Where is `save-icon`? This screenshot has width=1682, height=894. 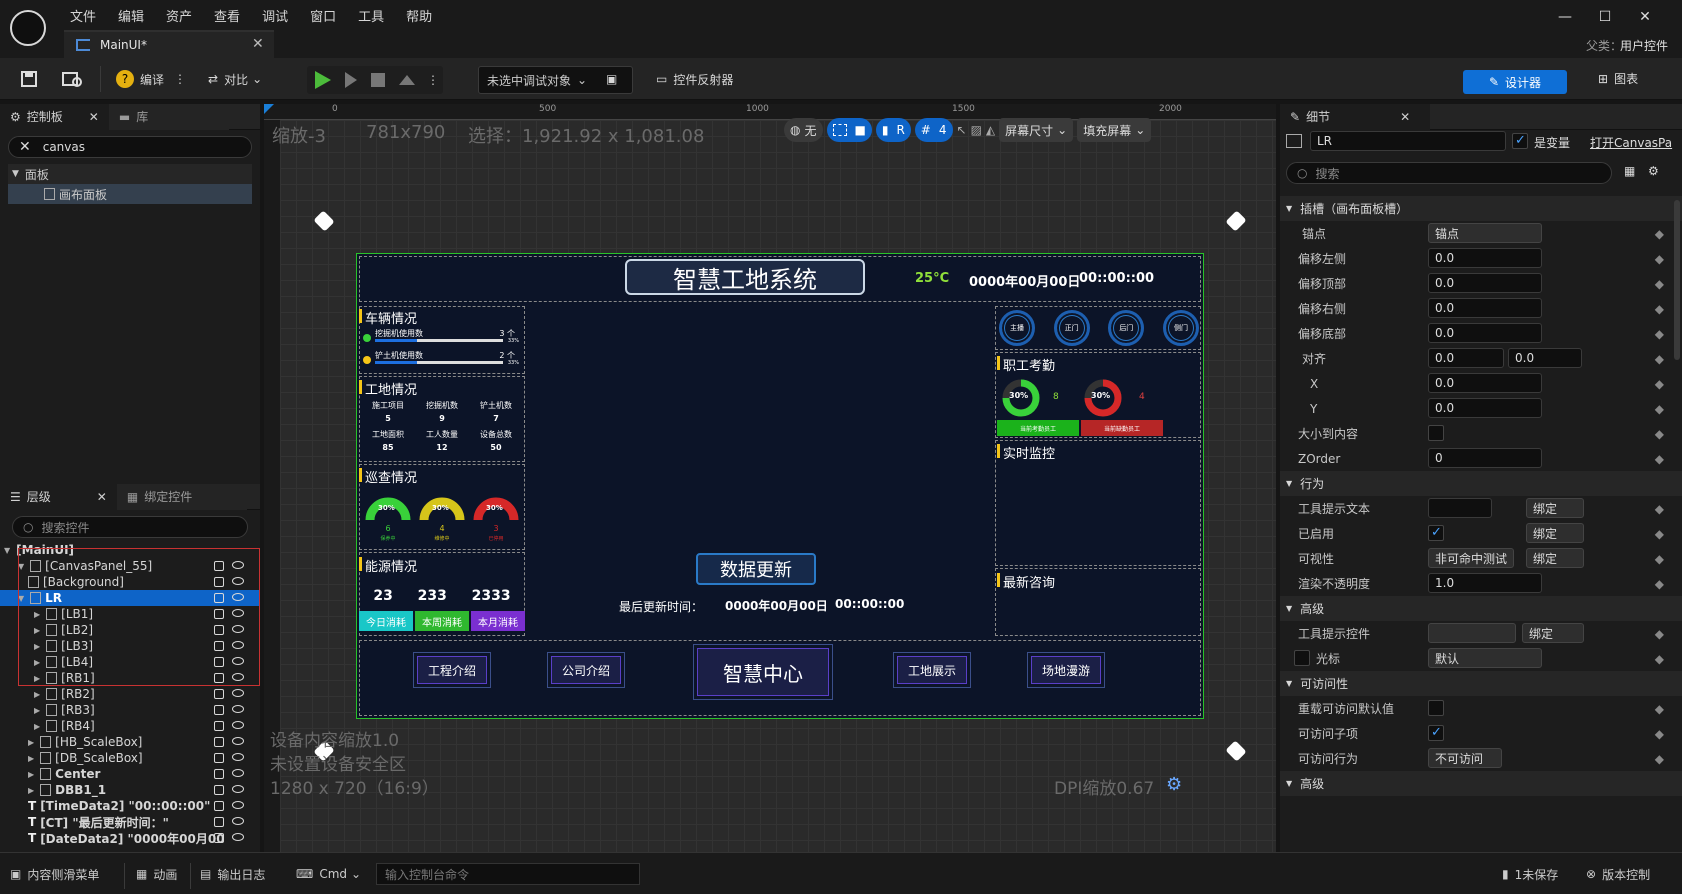
save-icon is located at coordinates (29, 79).